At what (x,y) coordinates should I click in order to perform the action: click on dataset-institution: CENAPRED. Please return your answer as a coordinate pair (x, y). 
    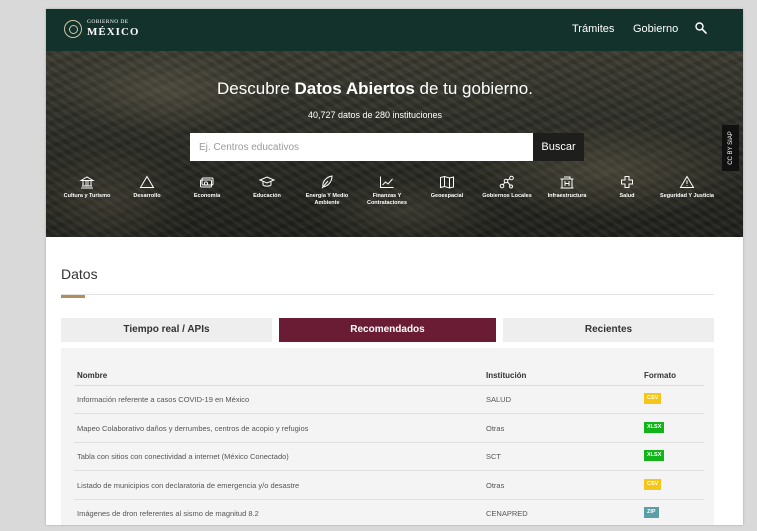
    Looking at the image, I should click on (507, 514).